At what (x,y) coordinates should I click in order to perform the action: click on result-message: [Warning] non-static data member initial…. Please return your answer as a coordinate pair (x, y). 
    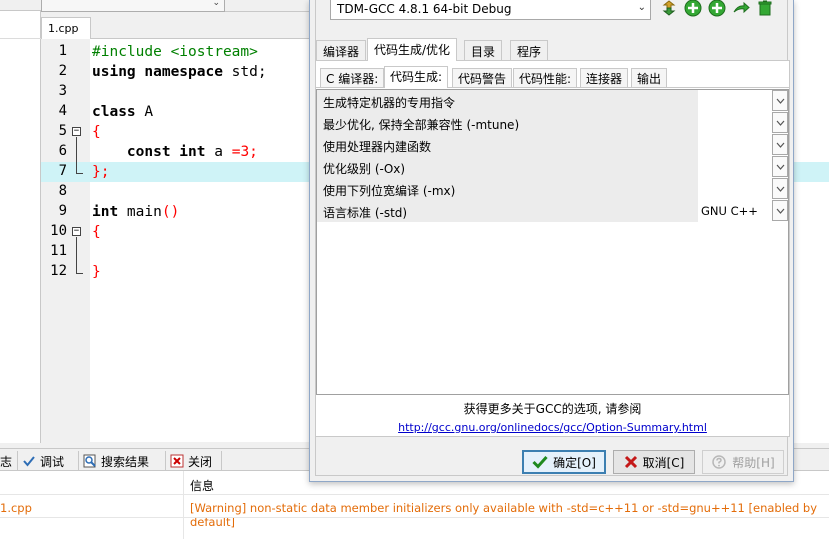
    Looking at the image, I should click on (509, 515).